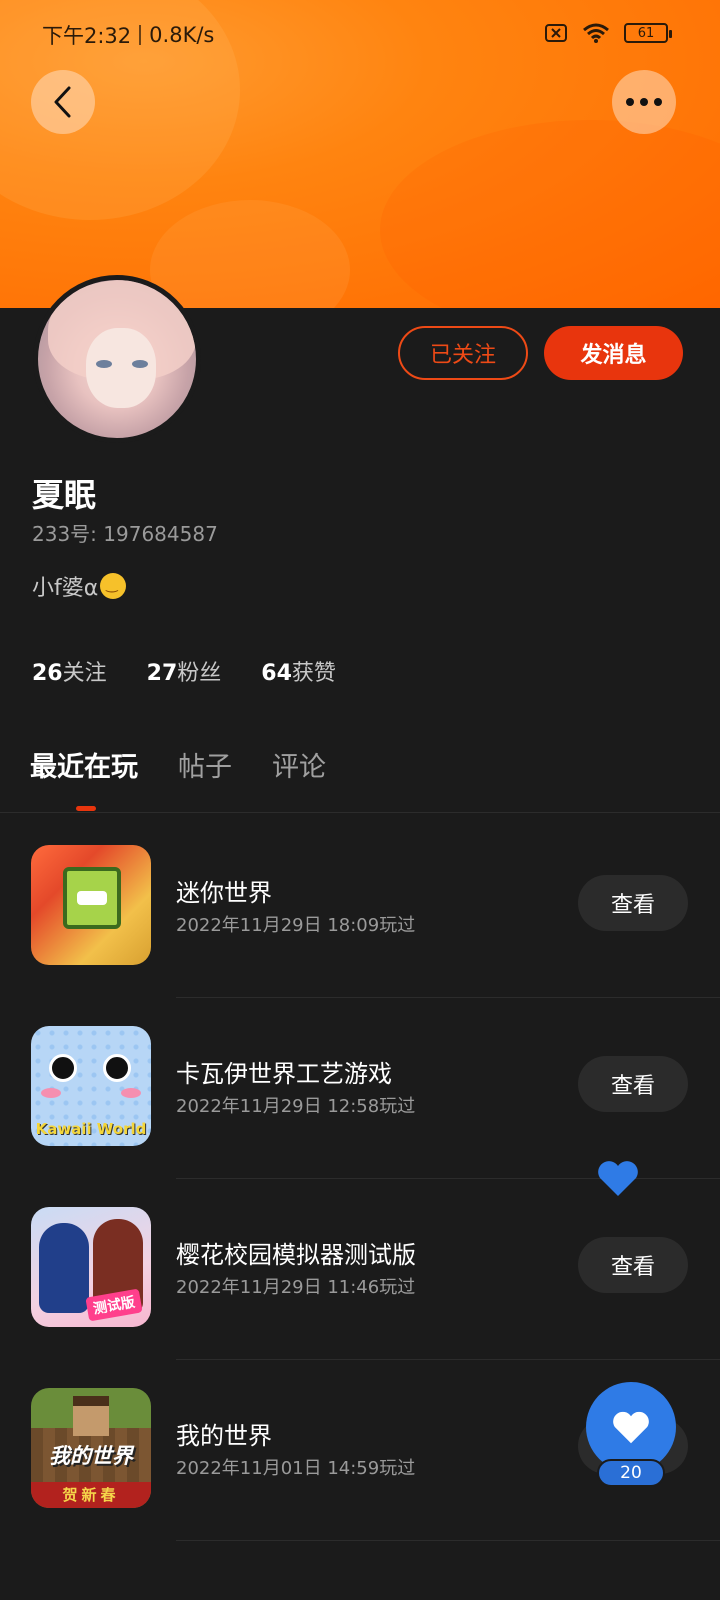 The width and height of the screenshot is (720, 1600). Describe the element at coordinates (140, 35) in the screenshot. I see `status-separator` at that location.